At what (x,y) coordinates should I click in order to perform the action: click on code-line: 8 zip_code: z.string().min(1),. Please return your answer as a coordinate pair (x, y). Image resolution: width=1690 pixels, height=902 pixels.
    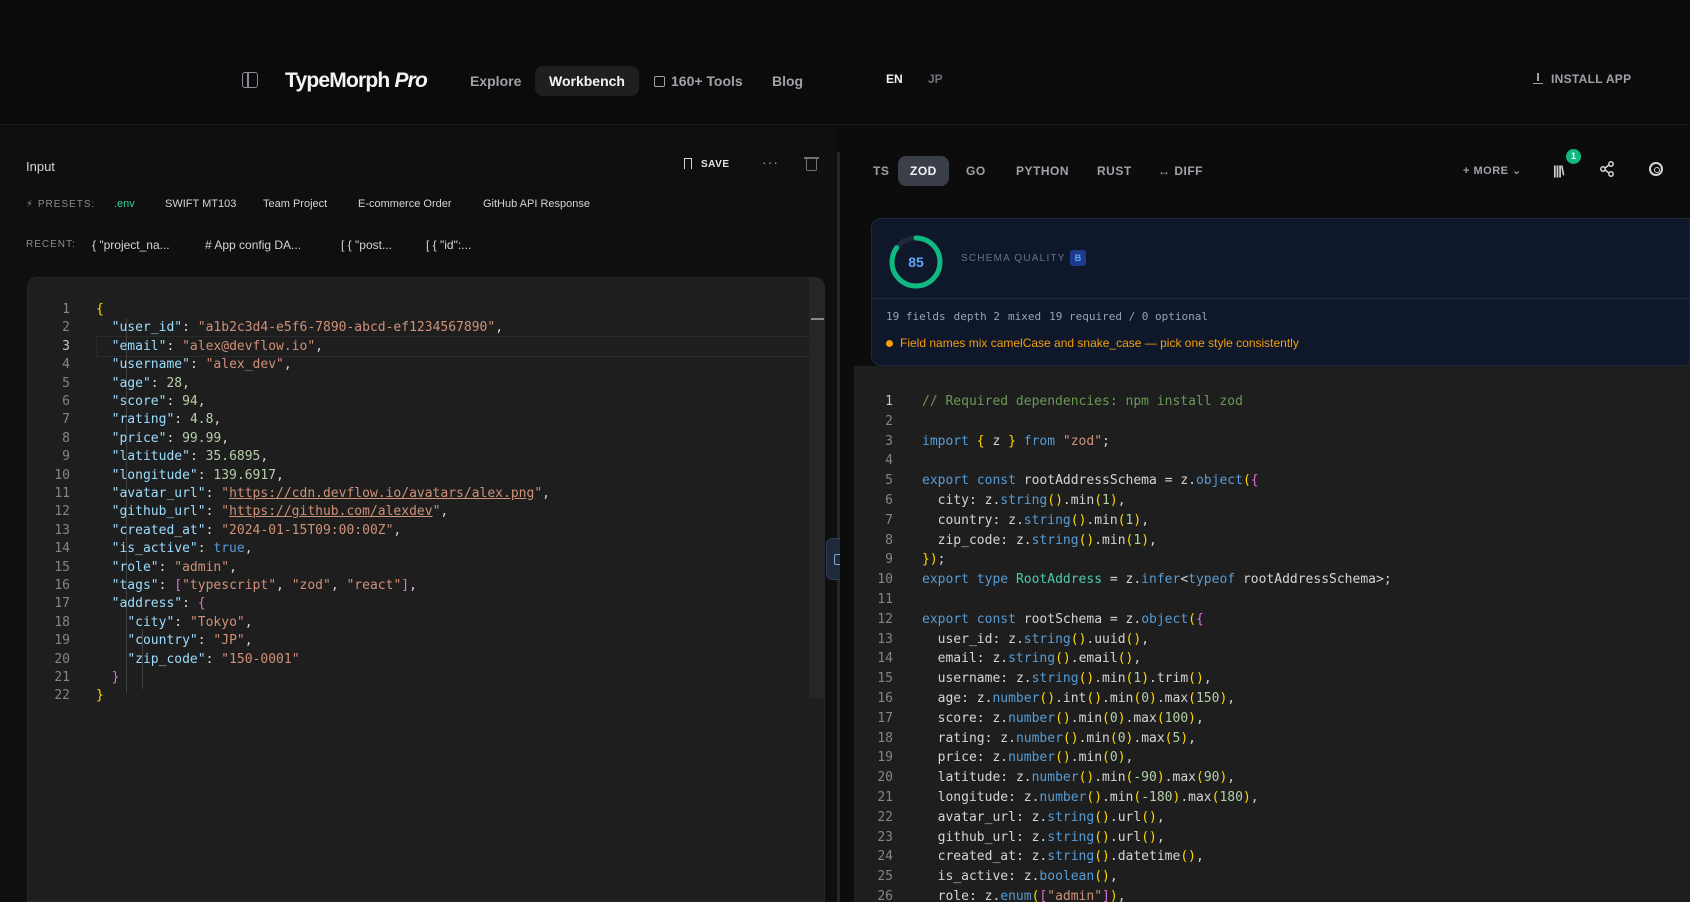
    Looking at the image, I should click on (1005, 541).